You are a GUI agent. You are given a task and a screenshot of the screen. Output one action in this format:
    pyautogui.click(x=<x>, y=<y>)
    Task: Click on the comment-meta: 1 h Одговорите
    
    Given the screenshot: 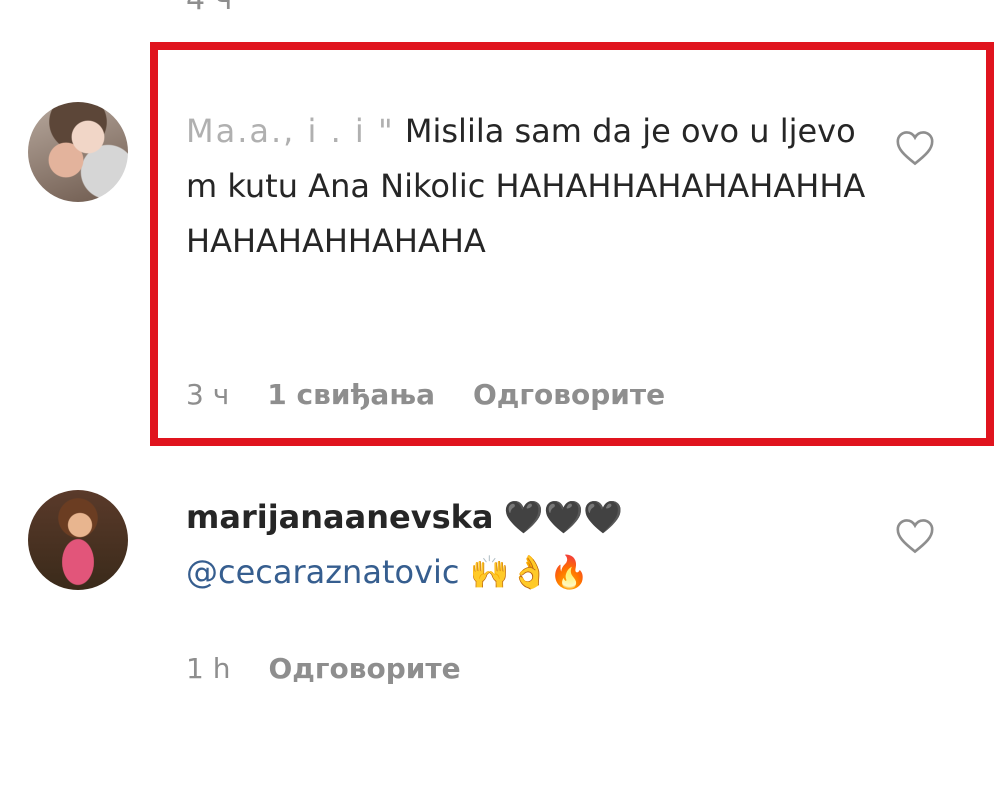 What is the action you would take?
    pyautogui.click(x=323, y=668)
    